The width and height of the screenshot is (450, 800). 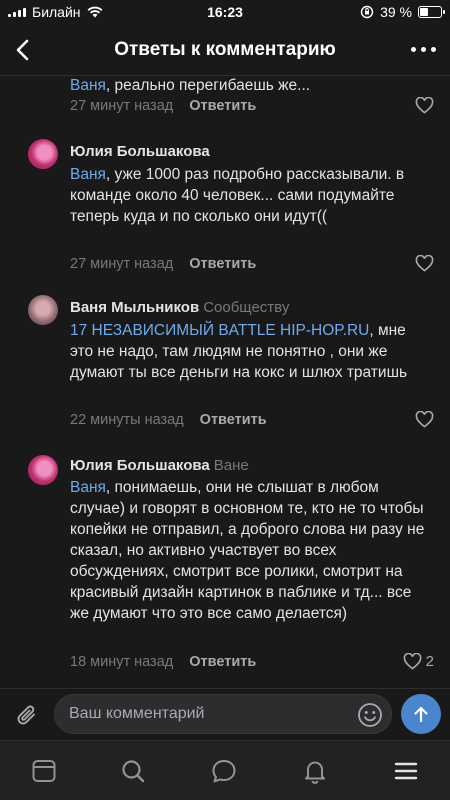 What do you see at coordinates (133, 771) in the screenshot?
I see `search-icon` at bounding box center [133, 771].